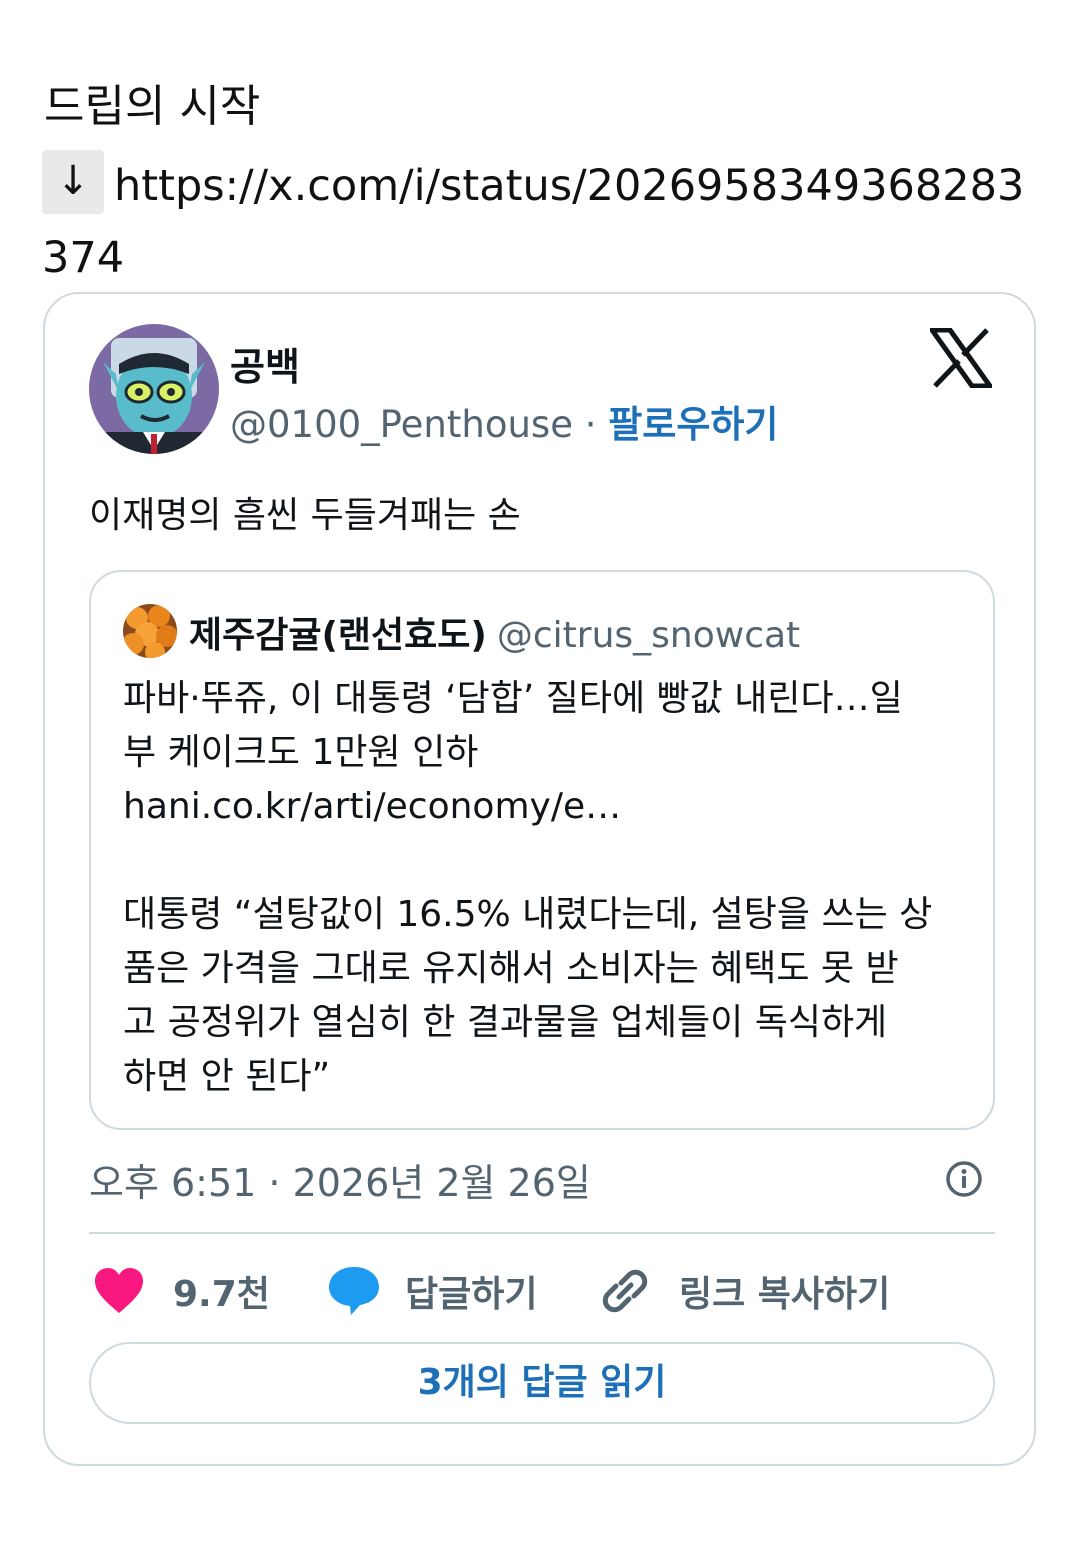 The image size is (1080, 1557). What do you see at coordinates (505, 1022) in the screenshot?
I see `quoted-text-line: 고 공정위가 열심히 한 결과물을 업체들이 독식하게` at bounding box center [505, 1022].